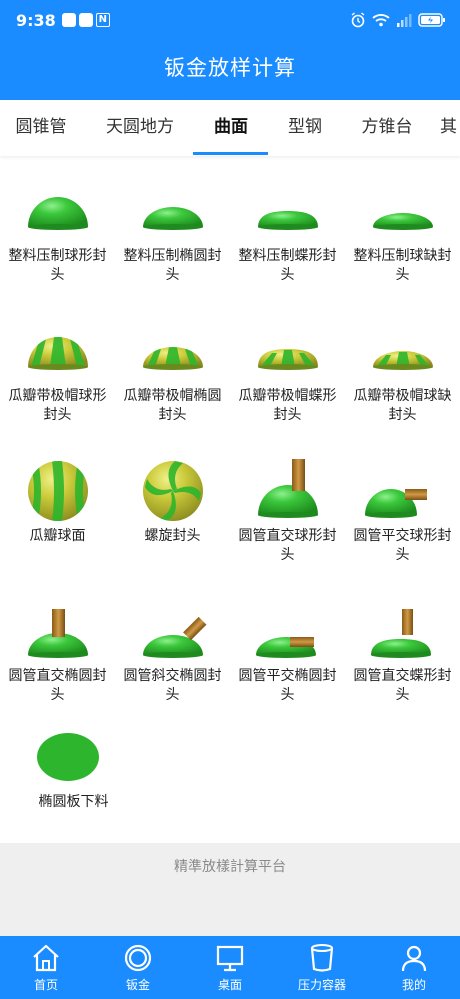 The width and height of the screenshot is (460, 999). I want to click on item-pipe-oblique-ellipsoidal-head: 圆管斜交椭圆封头, so click(172, 660).